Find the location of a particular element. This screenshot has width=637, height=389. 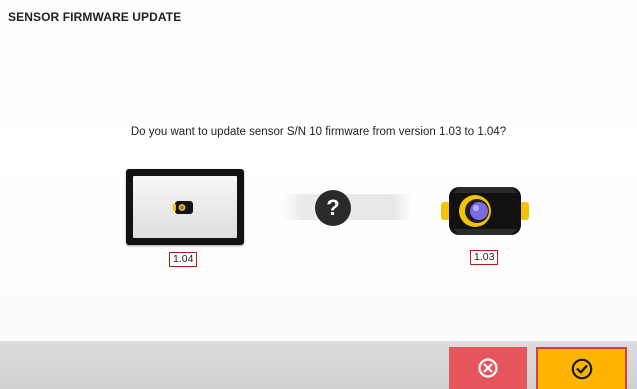

device-screen is located at coordinates (185, 207).